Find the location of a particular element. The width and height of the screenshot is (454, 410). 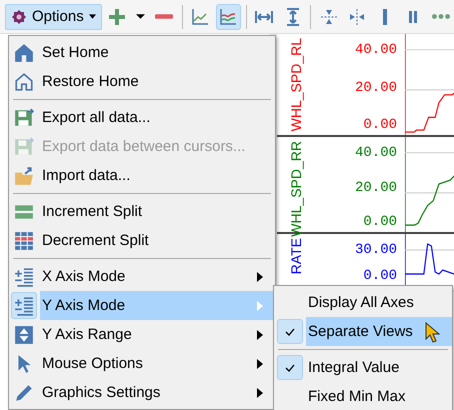

menu-item: Fixed Min Max is located at coordinates (363, 396).